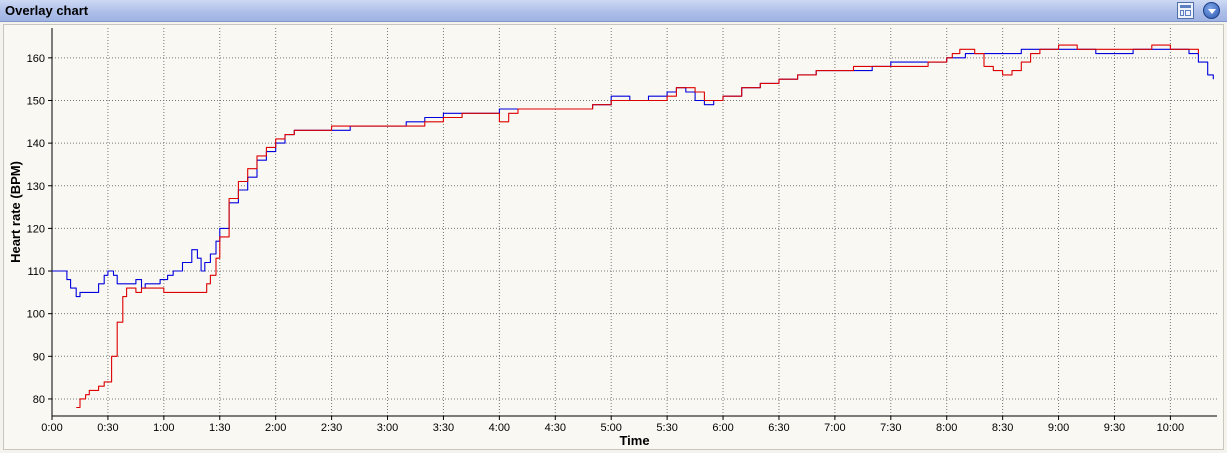 The width and height of the screenshot is (1227, 453). I want to click on y-axis-ticks: 80 90 100 110 120 130 140 150 160, so click(39, 229).